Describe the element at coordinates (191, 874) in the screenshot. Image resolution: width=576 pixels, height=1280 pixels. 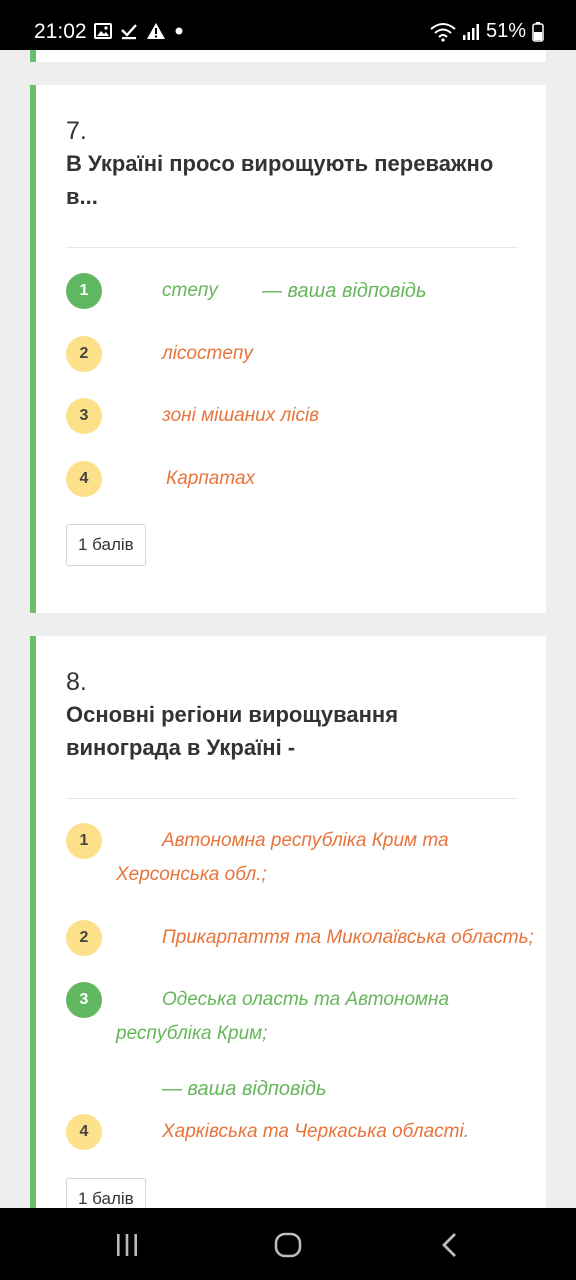
I see `option-text-line2: Херсонська обл.;` at that location.